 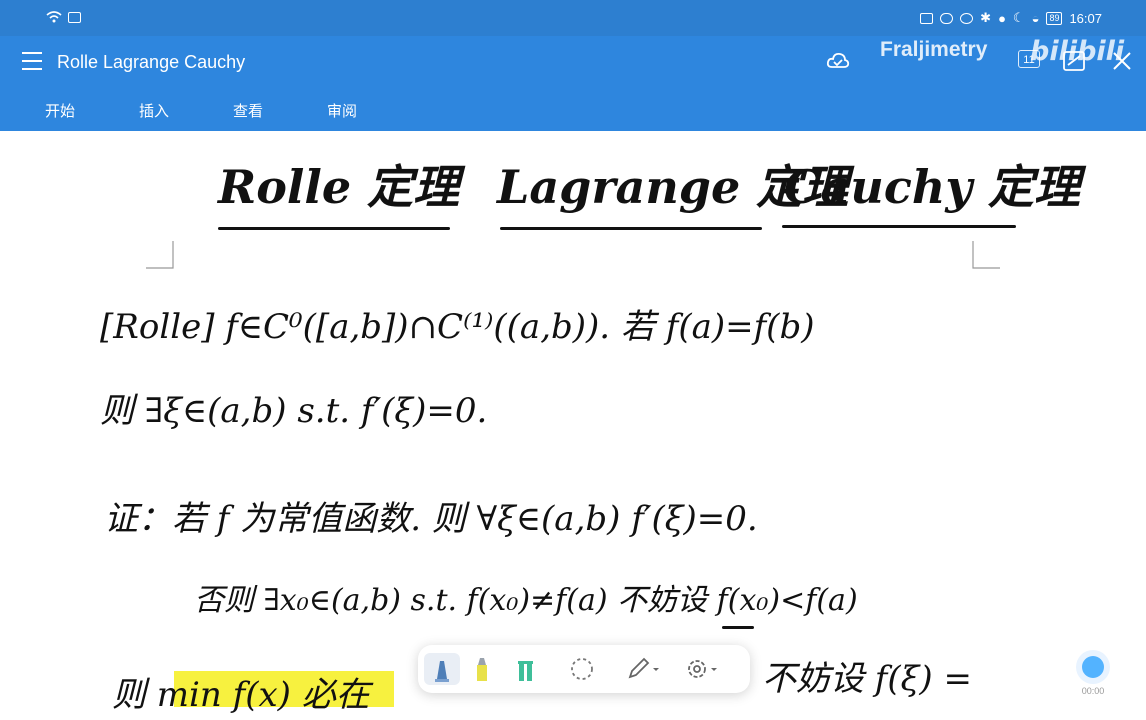 I want to click on ribbon-tabs: 开始 插入 查看 审阅, so click(x=194, y=109).